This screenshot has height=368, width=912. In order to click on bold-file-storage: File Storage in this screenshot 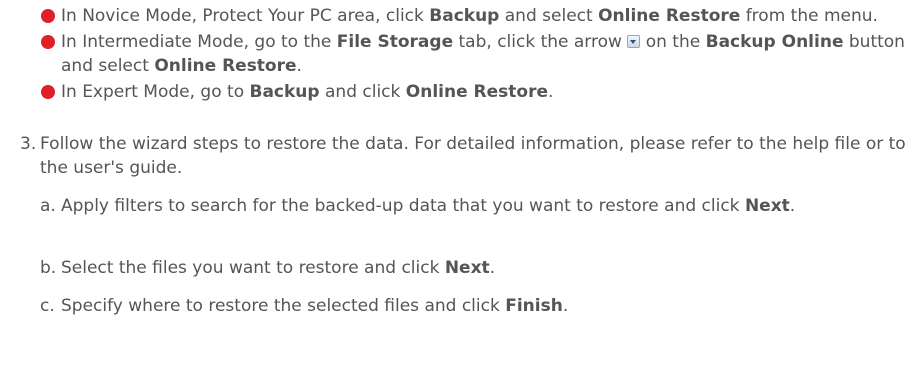, I will do `click(395, 42)`.